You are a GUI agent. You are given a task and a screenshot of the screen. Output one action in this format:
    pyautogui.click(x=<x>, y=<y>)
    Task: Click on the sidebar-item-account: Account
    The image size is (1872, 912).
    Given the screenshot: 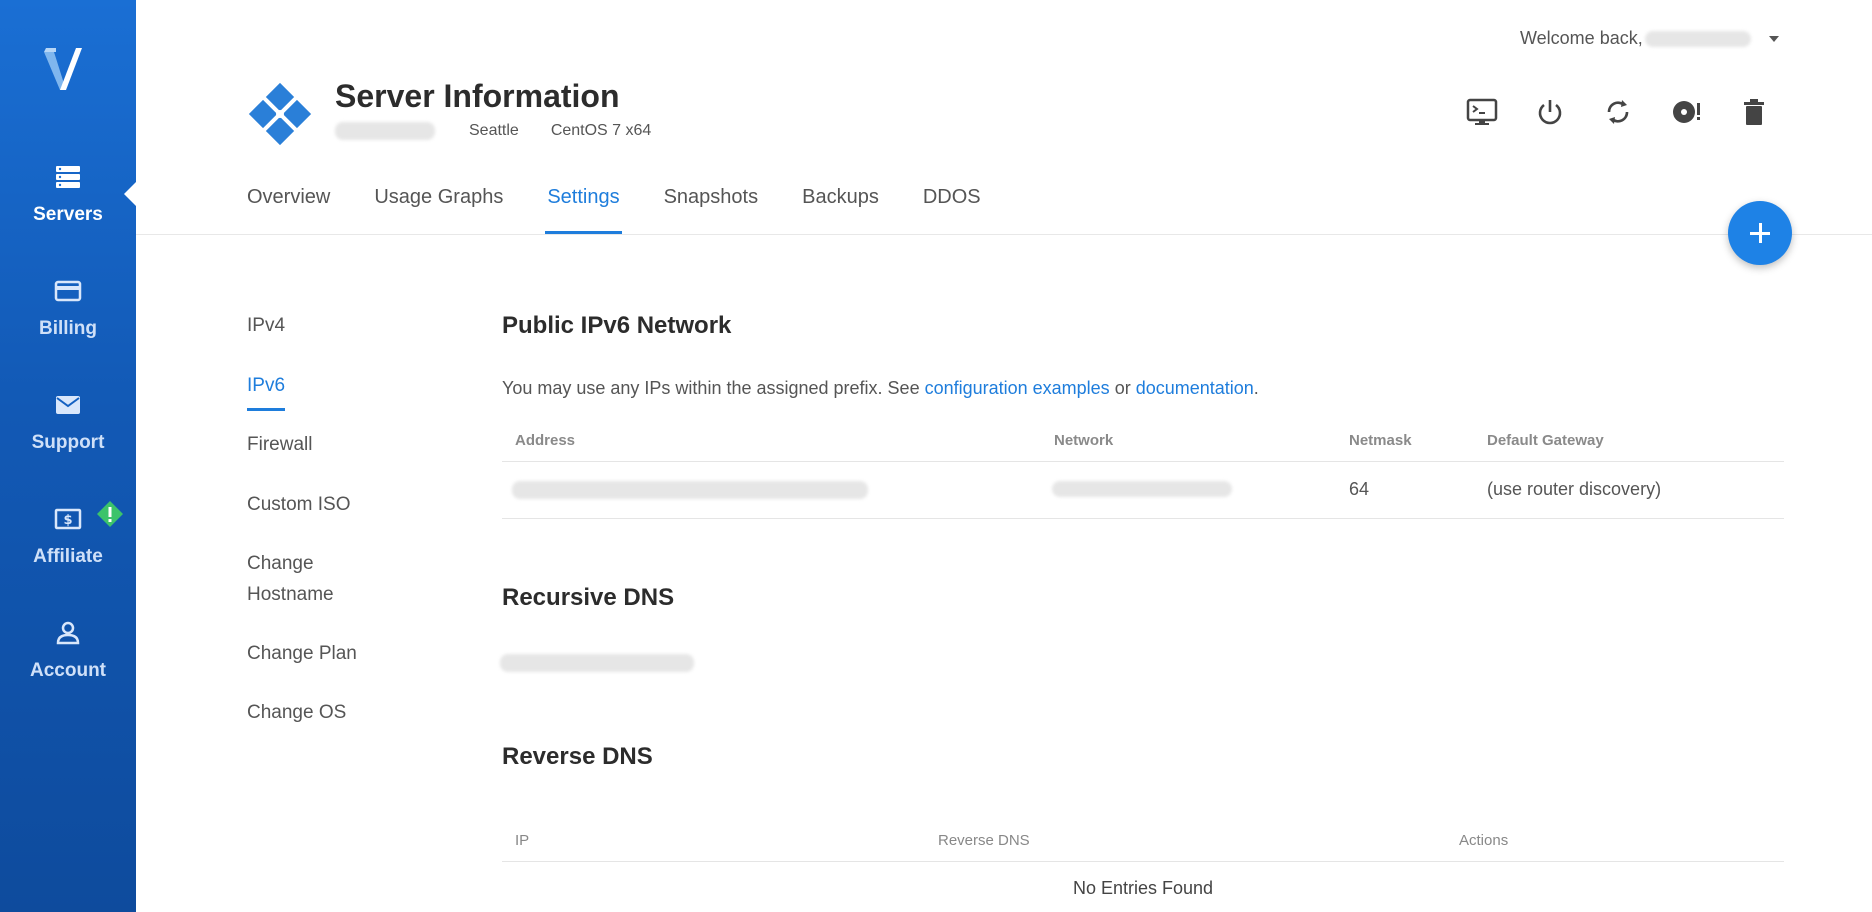 What is the action you would take?
    pyautogui.click(x=68, y=650)
    